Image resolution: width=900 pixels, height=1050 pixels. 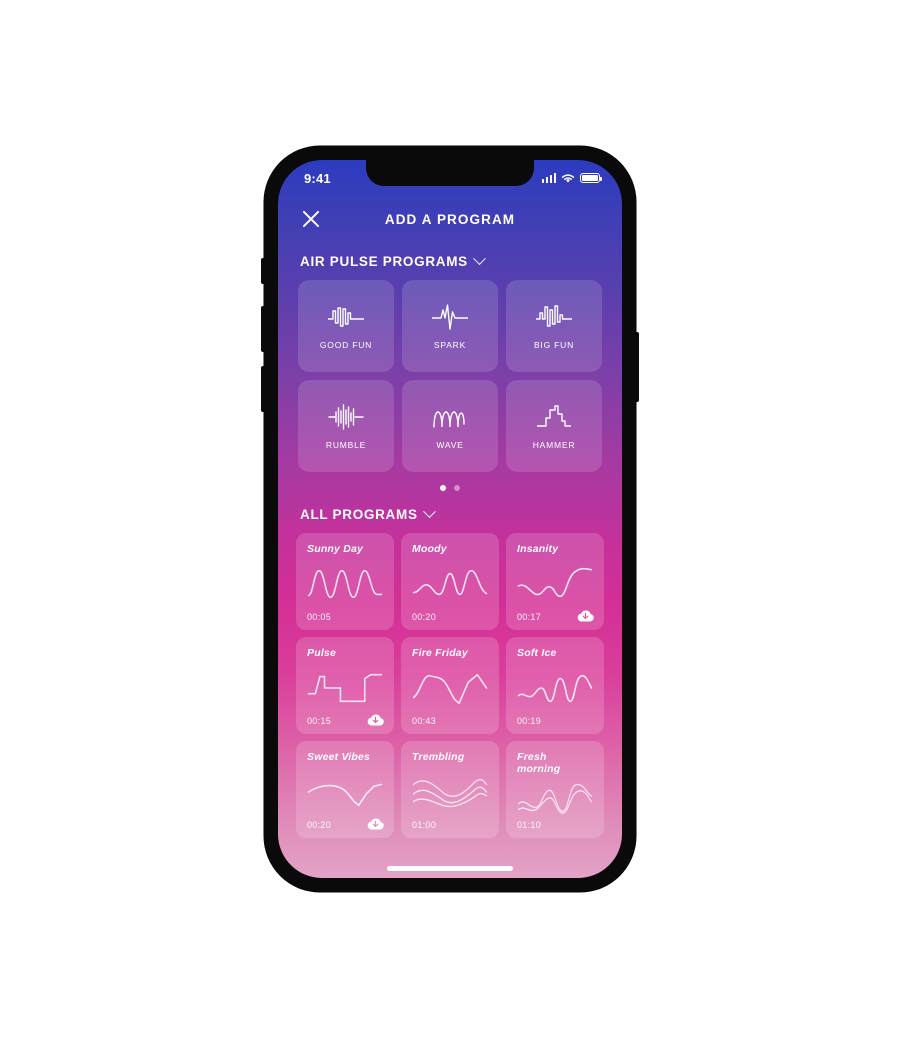 I want to click on waveform-pulse-icon, so click(x=345, y=688).